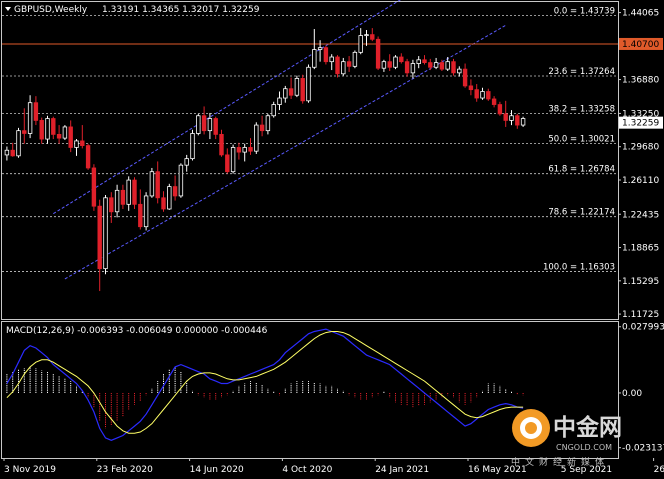 The image size is (664, 479). What do you see at coordinates (307, 470) in the screenshot?
I see `time-tick-label: 4 Oct 2020` at bounding box center [307, 470].